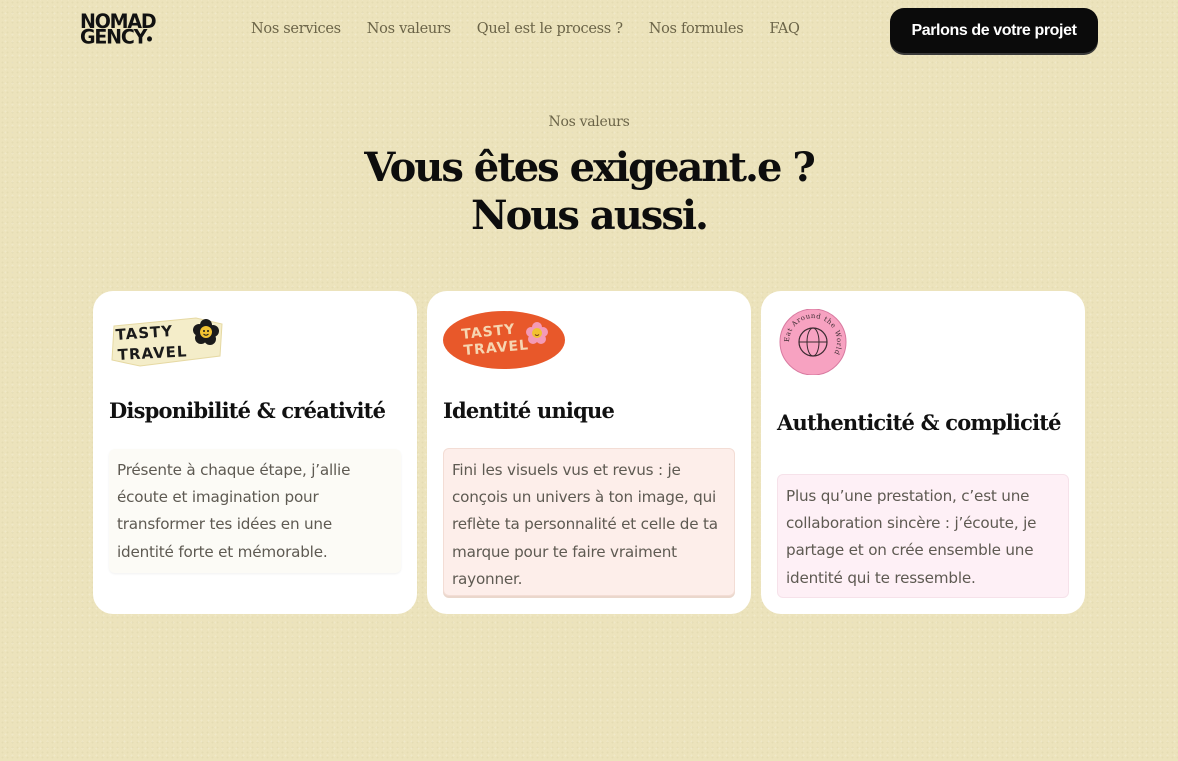  I want to click on section-headline: Vous êtes exigeant.e ? Nous aussi., so click(589, 192).